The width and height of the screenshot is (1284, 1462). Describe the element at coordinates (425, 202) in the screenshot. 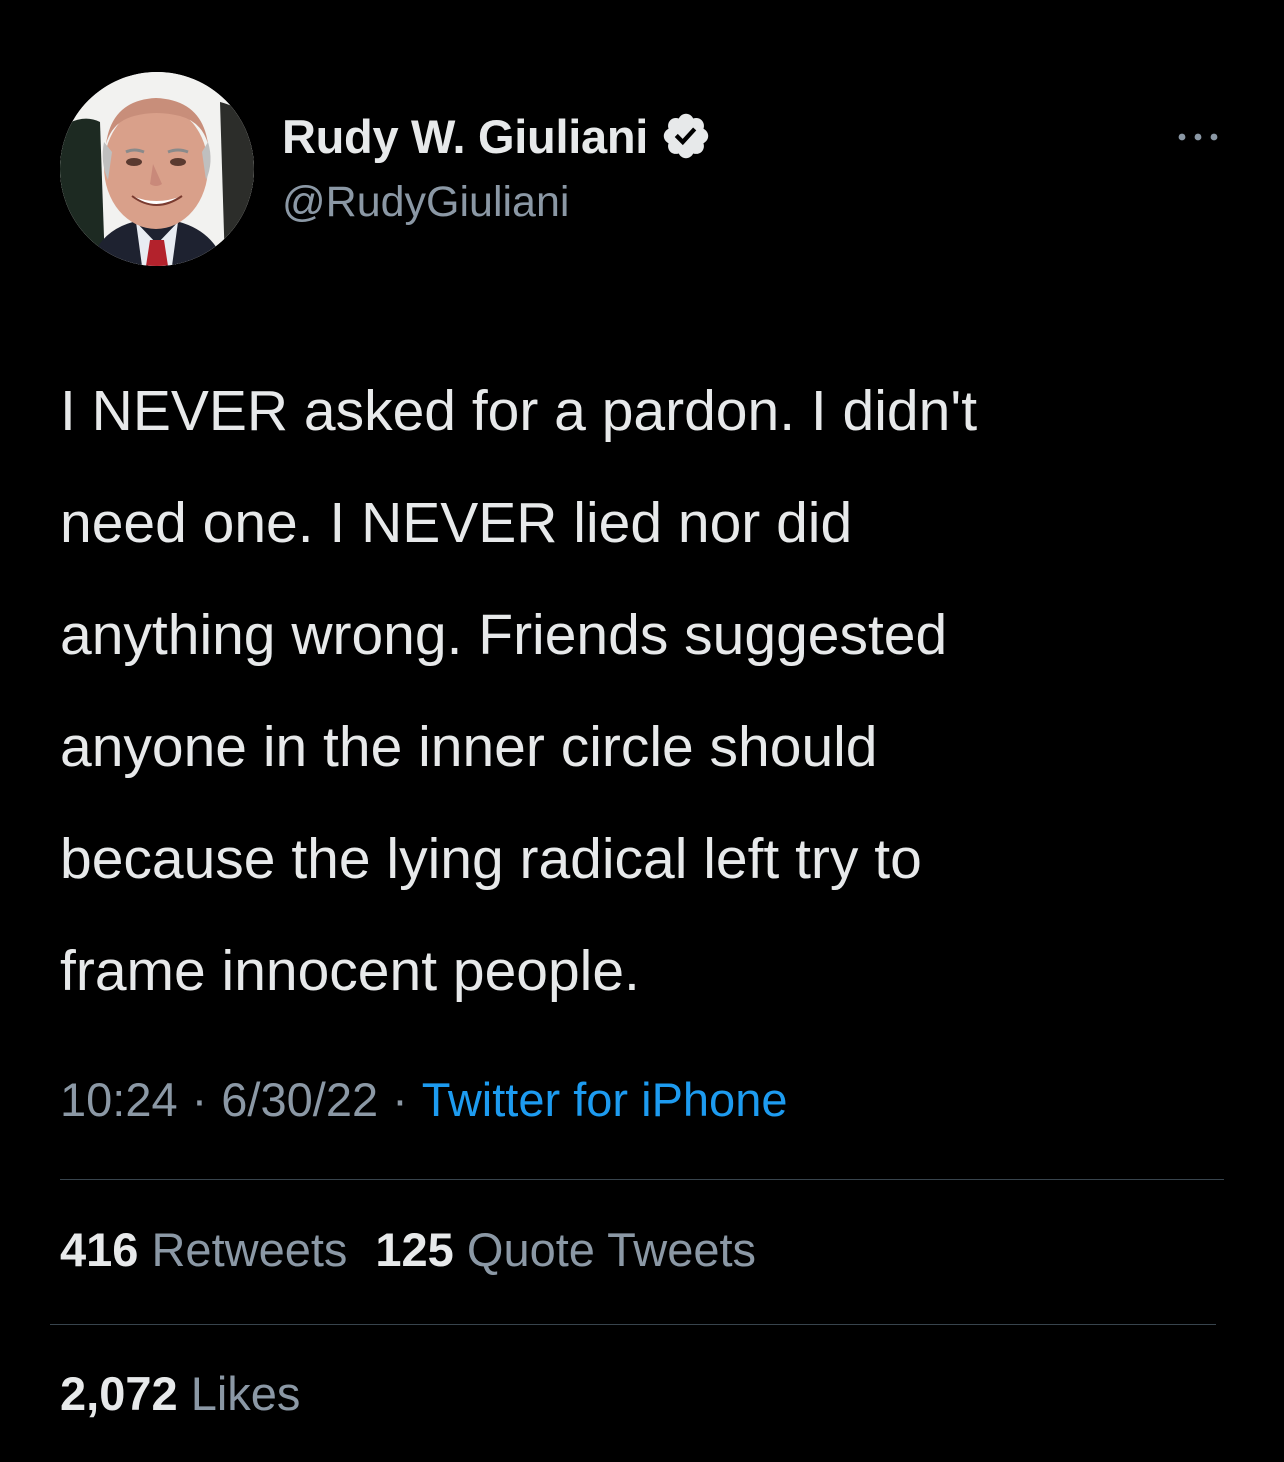

I see `author-handle: @RudyGiuliani` at that location.